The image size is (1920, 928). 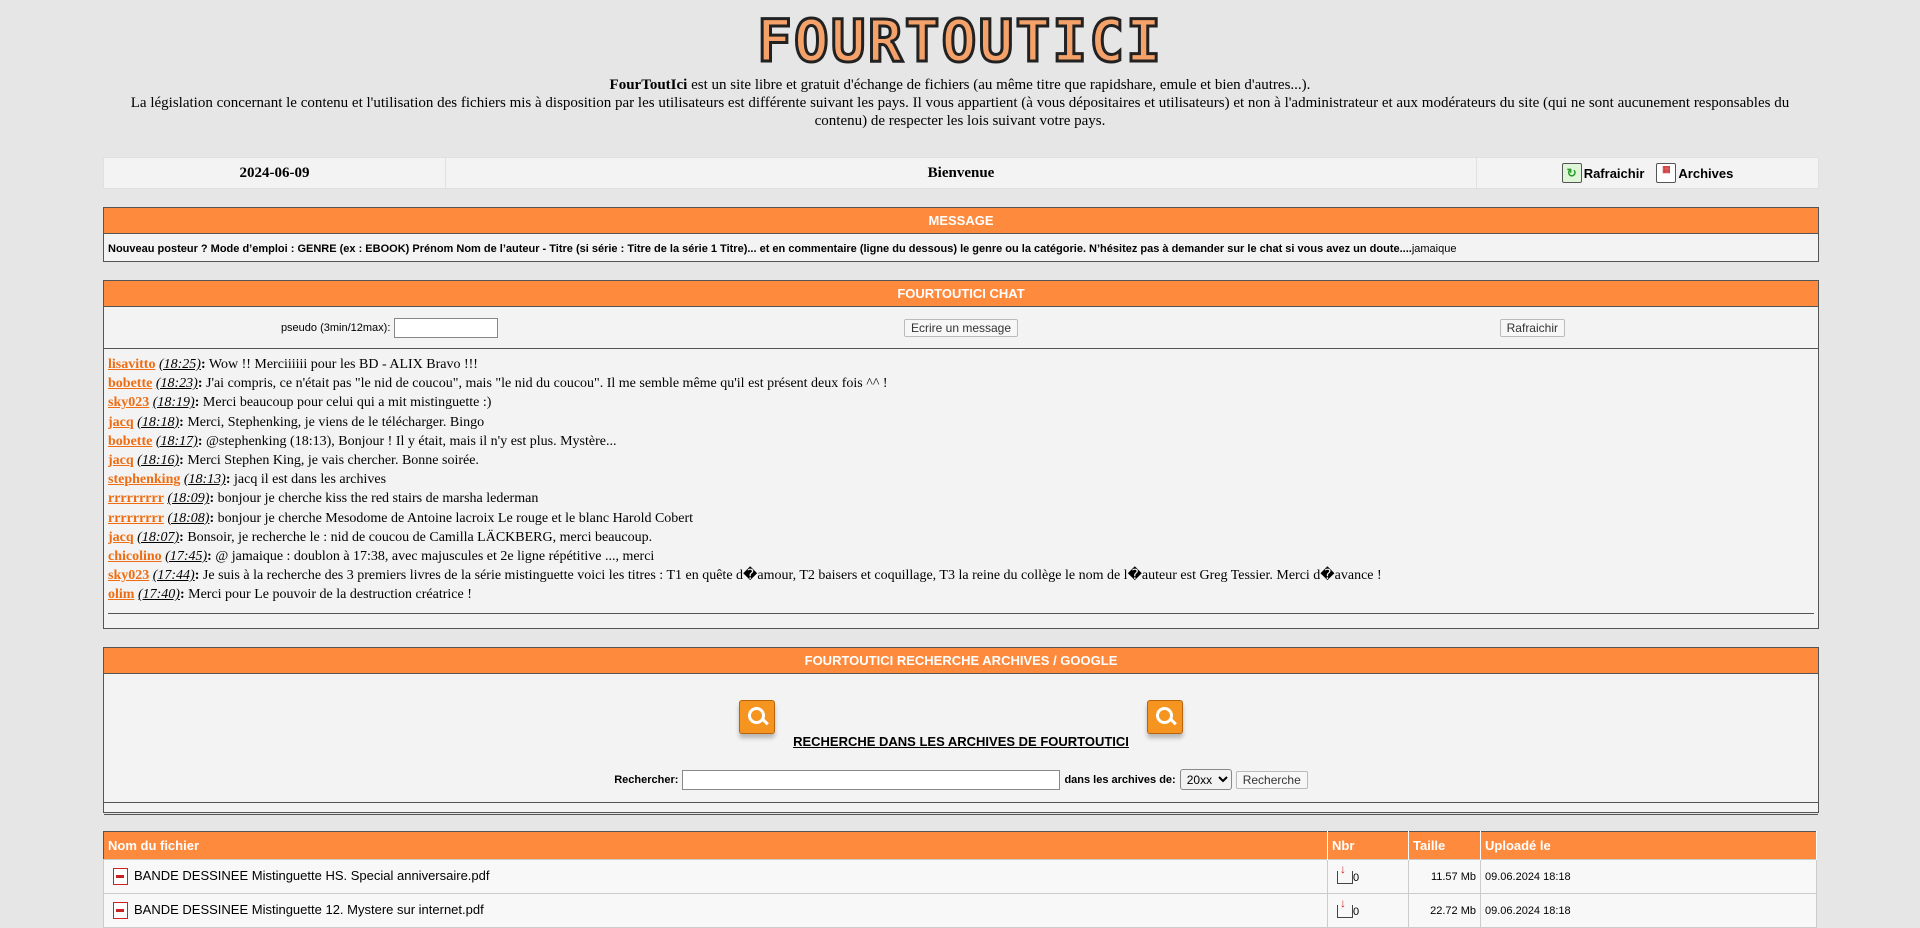 I want to click on chat-refresh-button: Rafraichir, so click(x=1532, y=327).